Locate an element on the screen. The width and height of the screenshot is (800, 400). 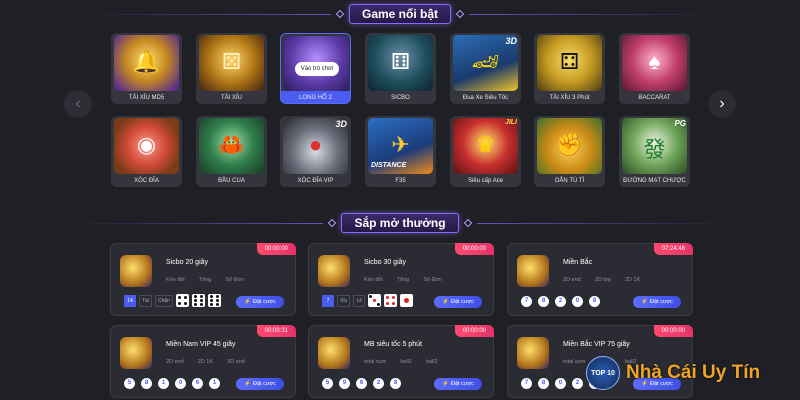
diamond-ornament-icon is located at coordinates (340, 14).